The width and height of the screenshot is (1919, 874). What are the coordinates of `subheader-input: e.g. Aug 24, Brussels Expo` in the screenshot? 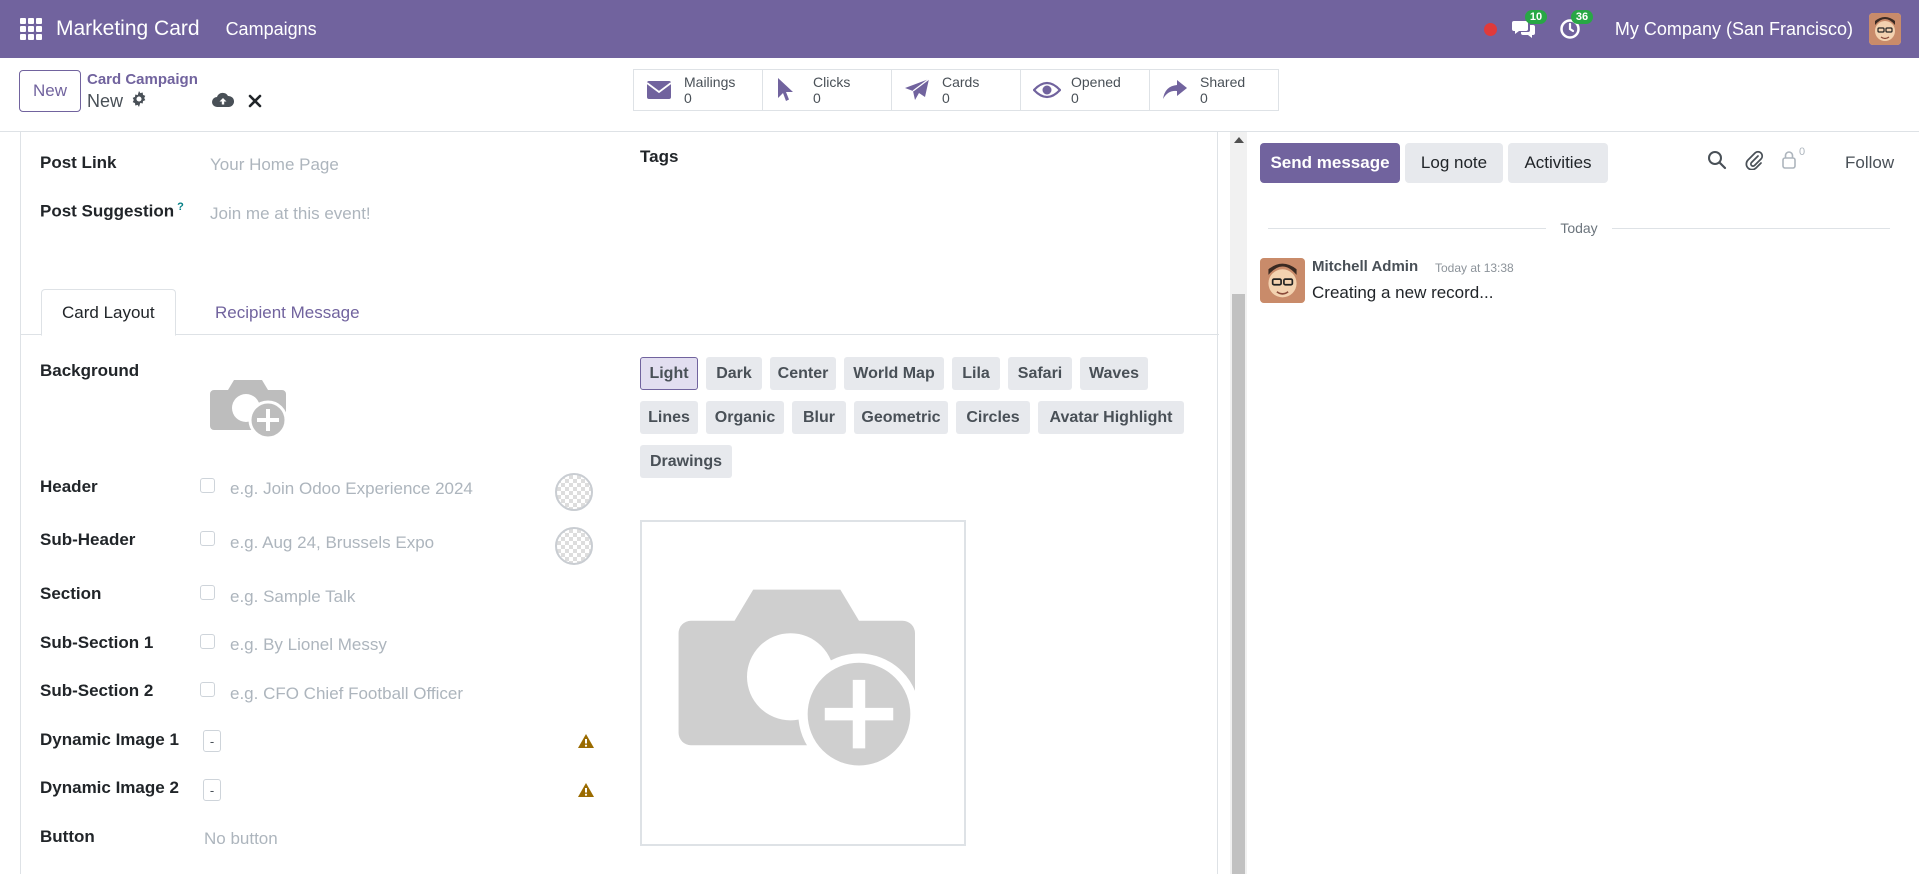 It's located at (332, 543).